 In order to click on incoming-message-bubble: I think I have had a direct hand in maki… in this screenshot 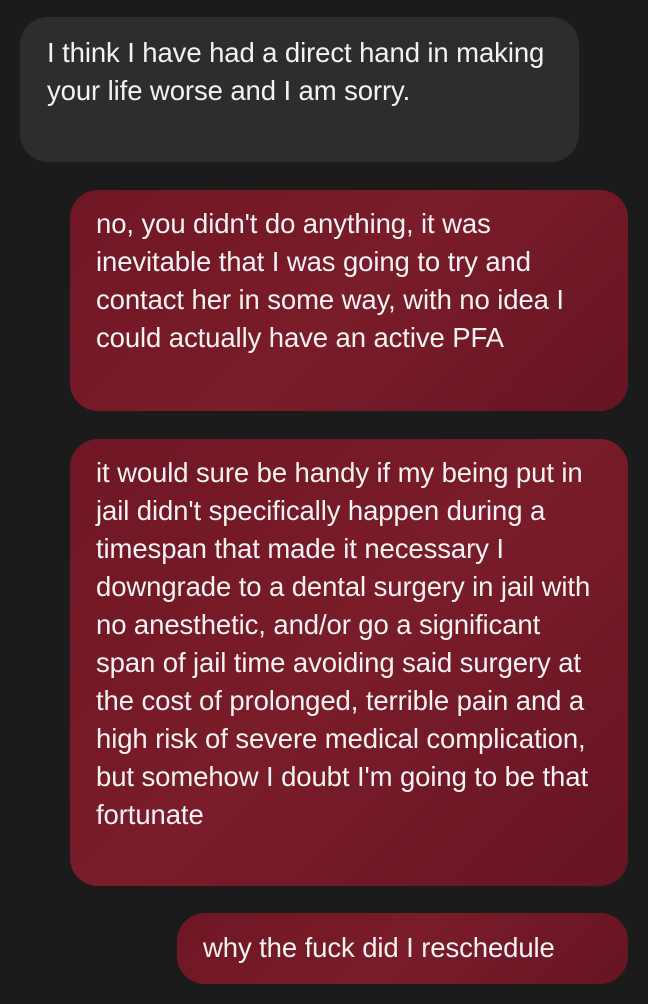, I will do `click(299, 89)`.